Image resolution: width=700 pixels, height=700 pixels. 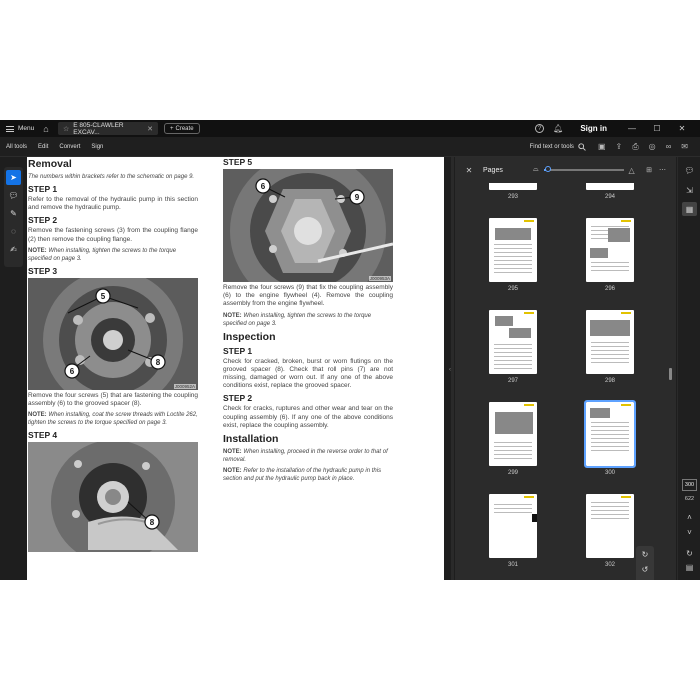 I want to click on document-tab: ☆ E 805-CLAWLER EXCAV... ✕, so click(x=108, y=129).